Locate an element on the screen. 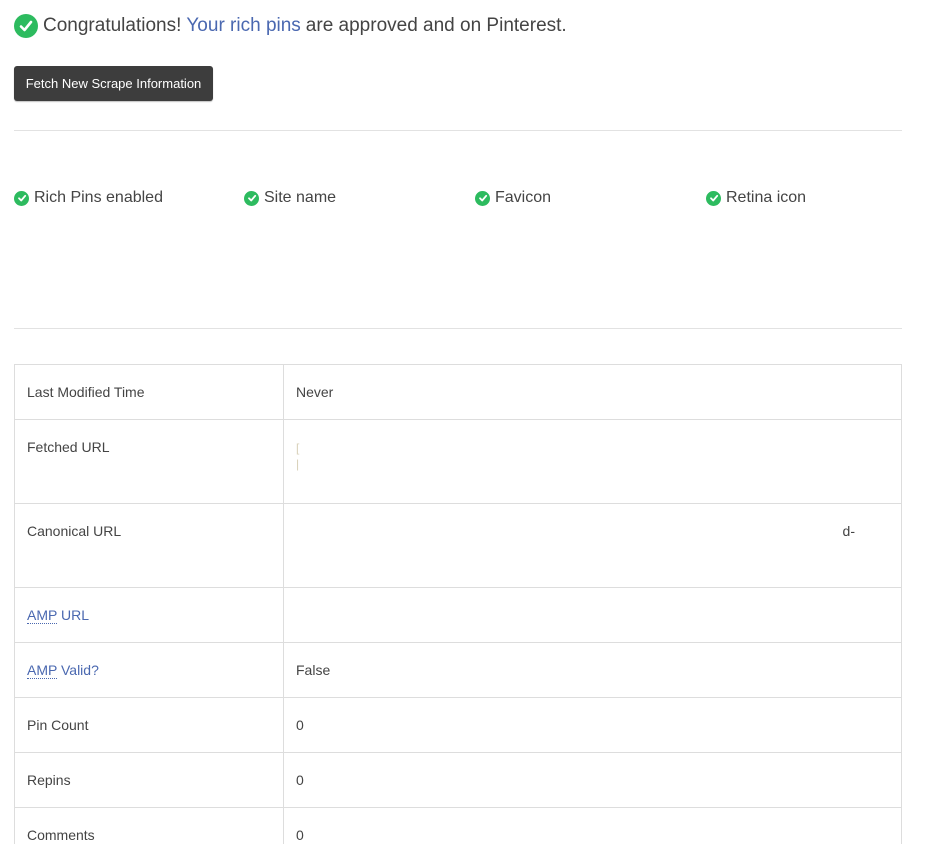 The width and height of the screenshot is (934, 844). feature-label: Rich Pins enabled is located at coordinates (98, 197).